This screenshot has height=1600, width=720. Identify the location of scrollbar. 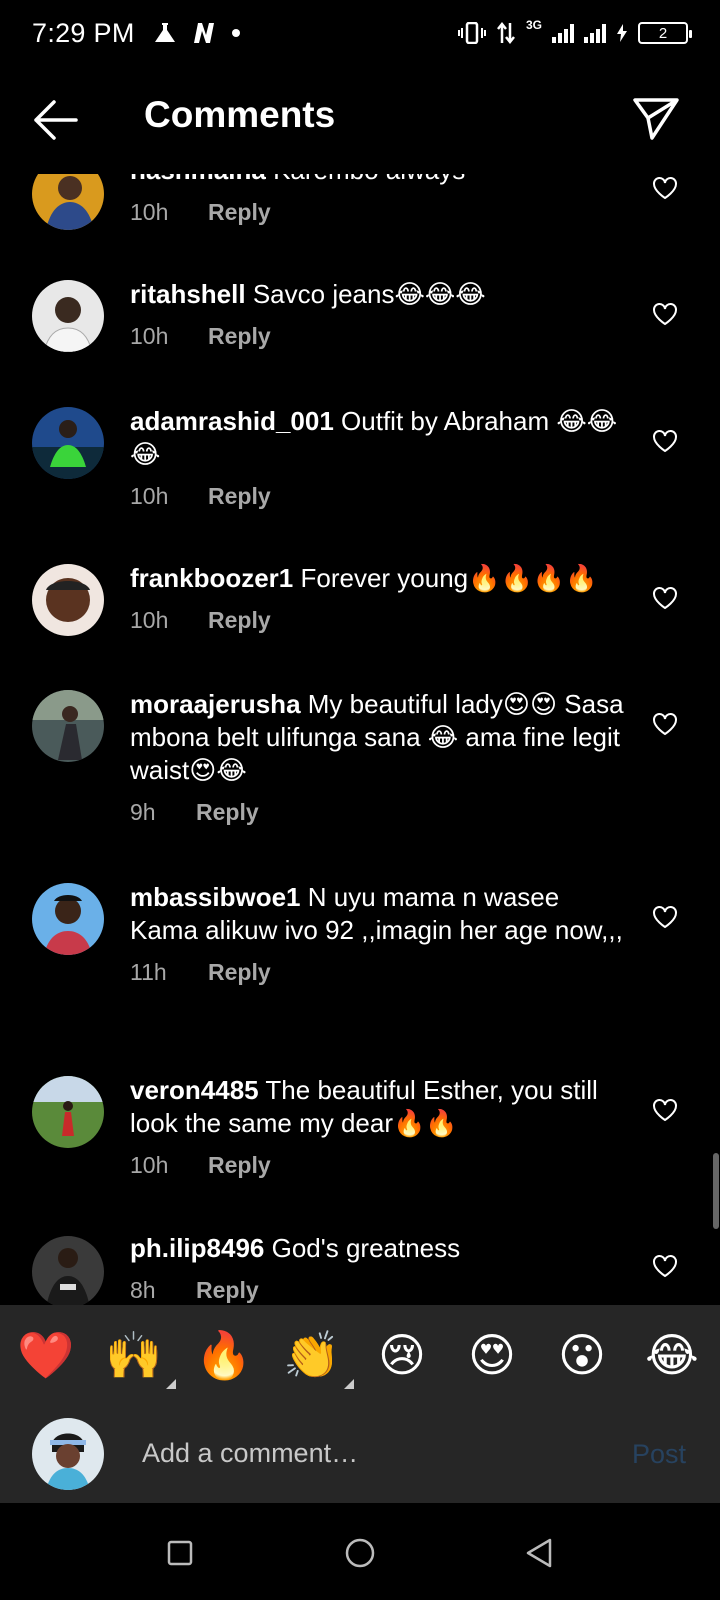
(716, 1191).